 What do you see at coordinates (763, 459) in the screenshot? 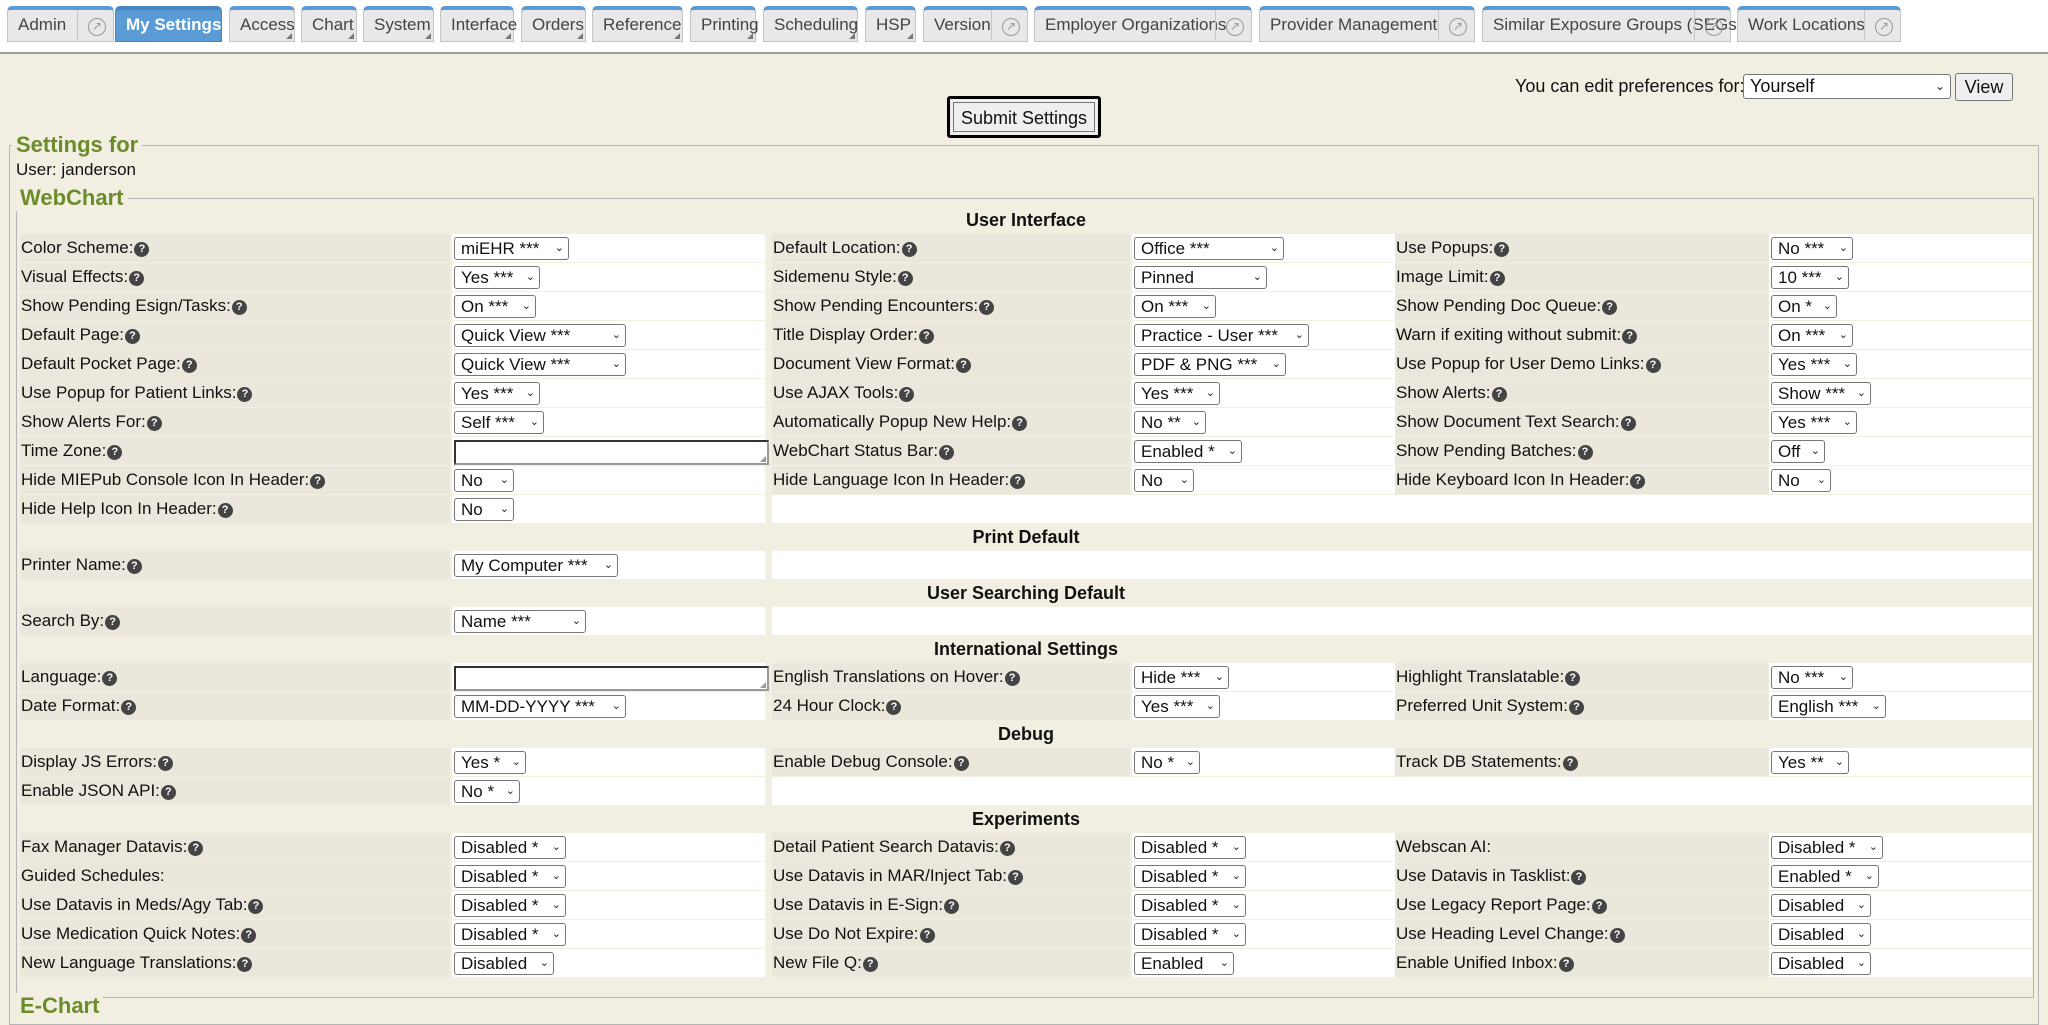
I see `resize-grip-icon` at bounding box center [763, 459].